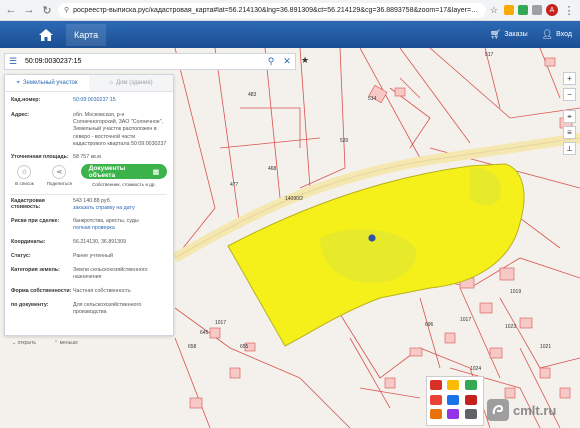 The width and height of the screenshot is (580, 428). What do you see at coordinates (41, 291) in the screenshot?
I see `field-label: Форма собственности:` at bounding box center [41, 291].